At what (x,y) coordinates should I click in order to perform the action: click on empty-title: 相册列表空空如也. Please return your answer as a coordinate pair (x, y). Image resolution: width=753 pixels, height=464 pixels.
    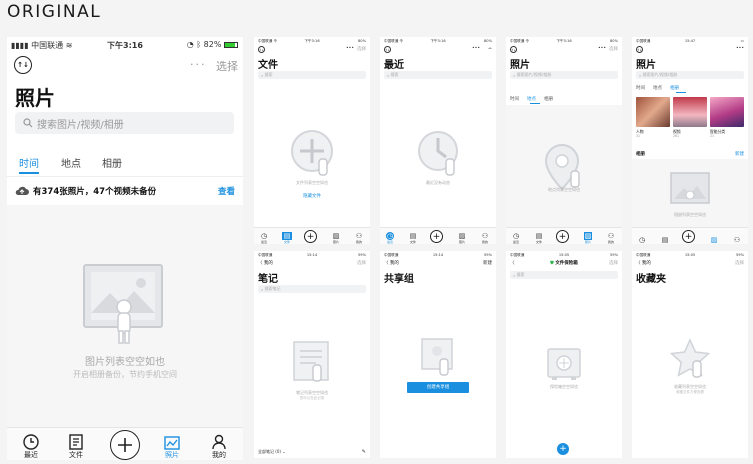
    Looking at the image, I should click on (690, 214).